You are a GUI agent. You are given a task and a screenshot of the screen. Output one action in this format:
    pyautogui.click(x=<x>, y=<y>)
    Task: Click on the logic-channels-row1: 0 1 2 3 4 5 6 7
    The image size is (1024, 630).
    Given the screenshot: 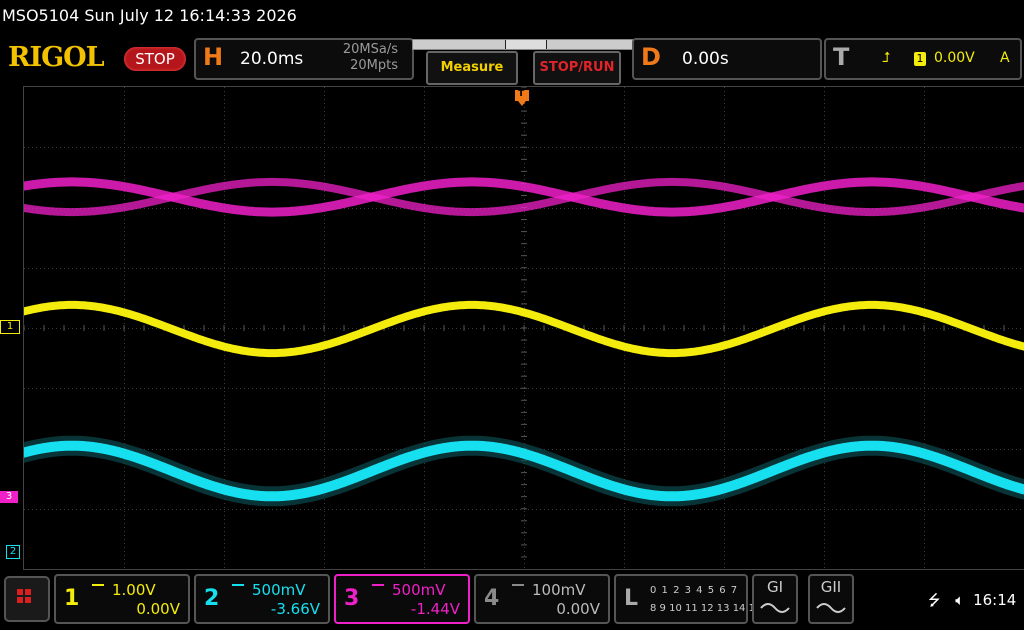 What is the action you would take?
    pyautogui.click(x=694, y=590)
    